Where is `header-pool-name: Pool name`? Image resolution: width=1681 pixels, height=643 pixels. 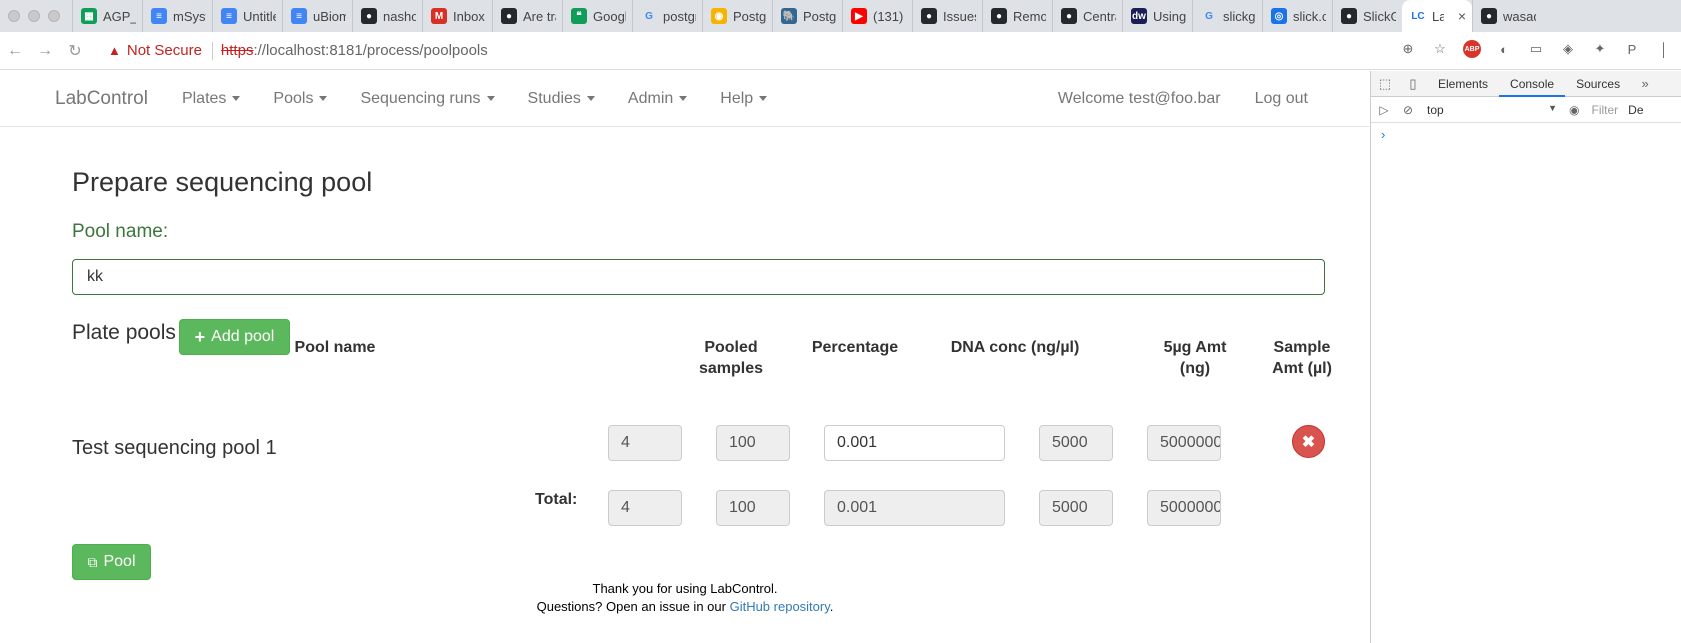
header-pool-name: Pool name is located at coordinates (335, 347).